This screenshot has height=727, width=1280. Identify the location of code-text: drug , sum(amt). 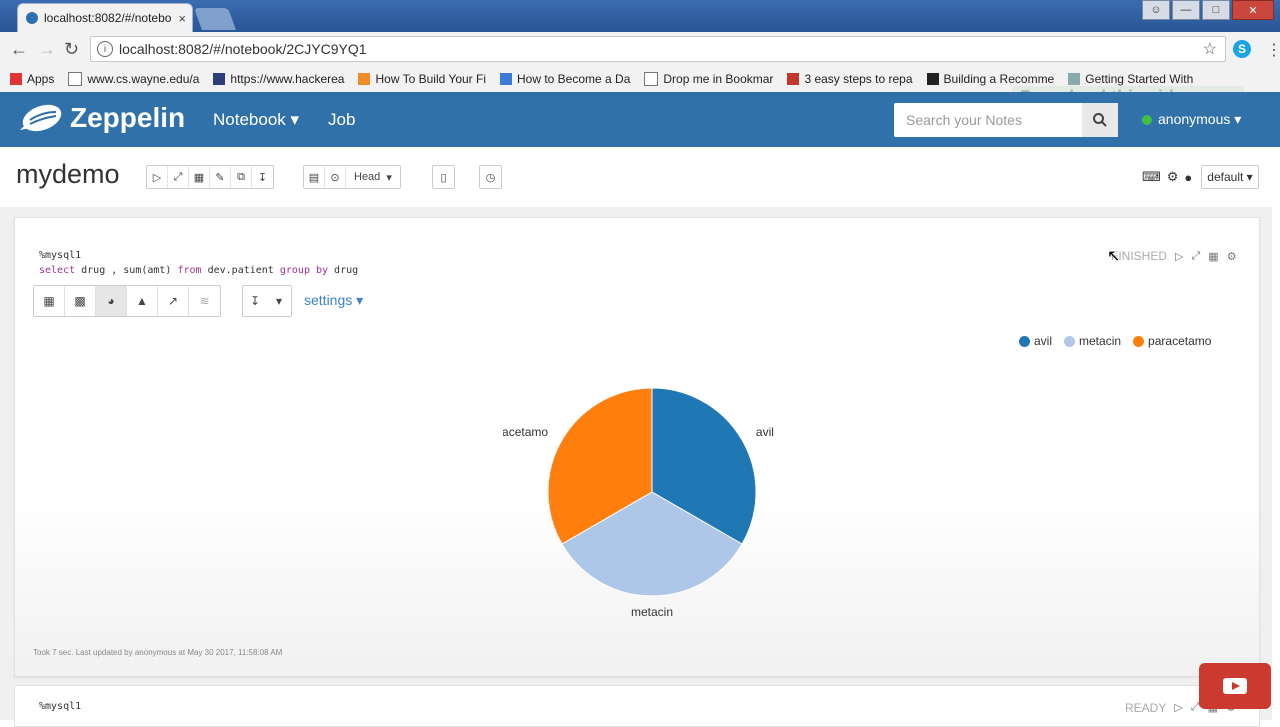
(126, 270).